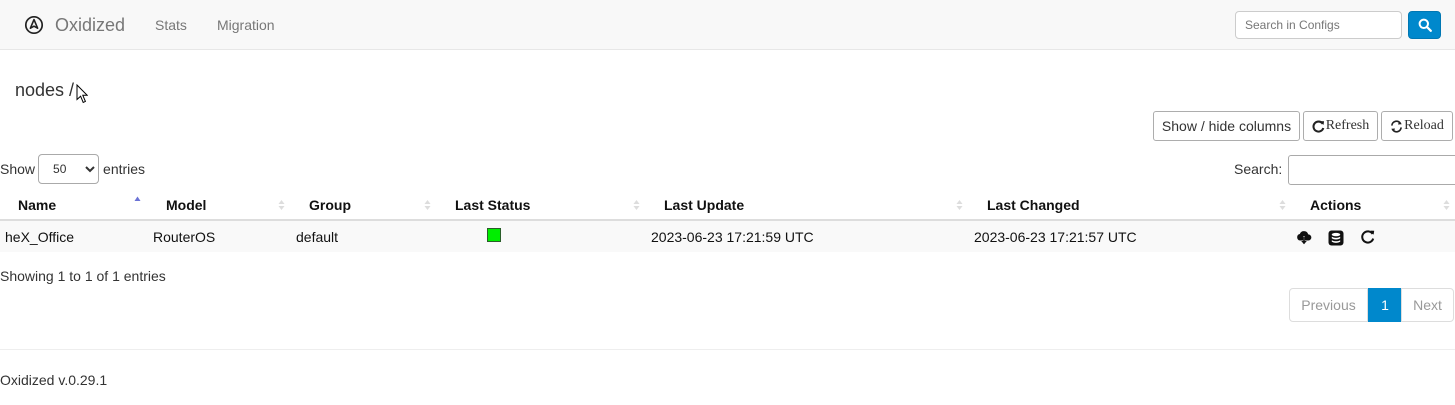  I want to click on col-header-model: Model, so click(186, 205).